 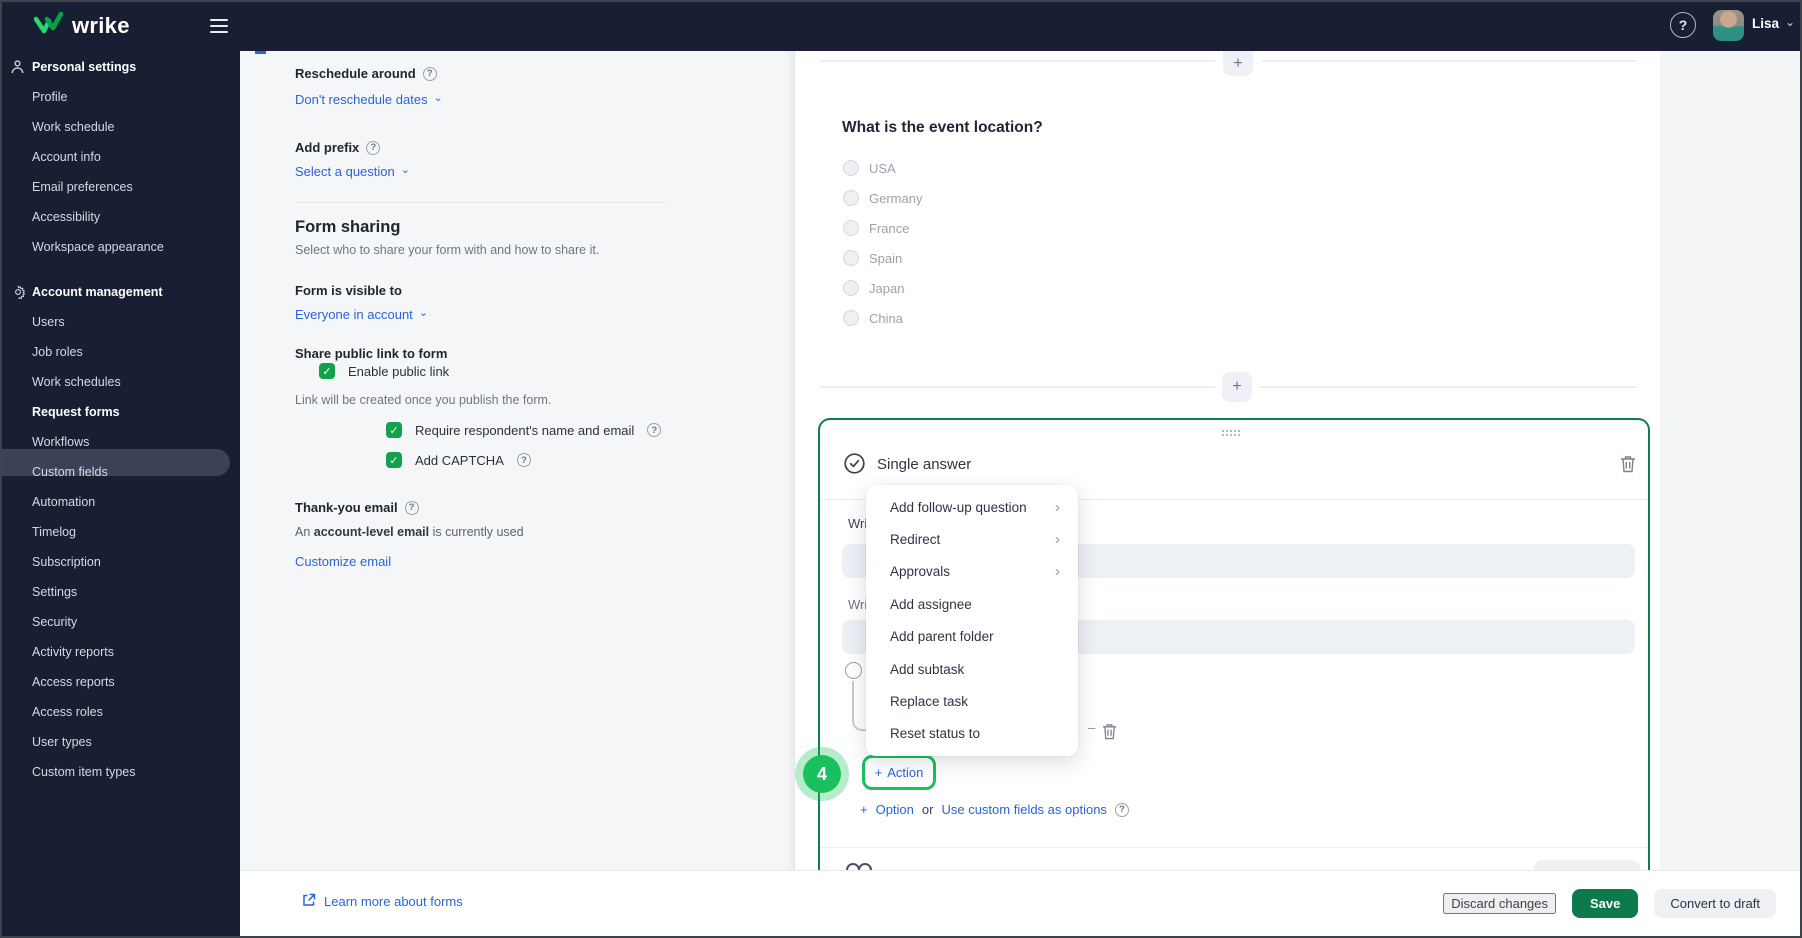 What do you see at coordinates (73, 652) in the screenshot?
I see `sidebar-item-activity-reports: Activity reports` at bounding box center [73, 652].